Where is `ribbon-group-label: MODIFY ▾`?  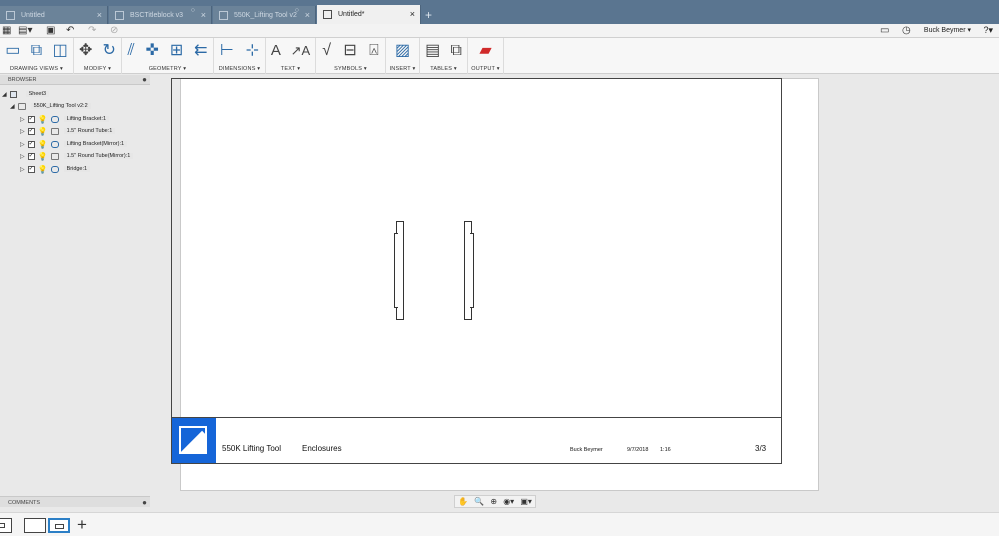
ribbon-group-label: MODIFY ▾ is located at coordinates (97, 69).